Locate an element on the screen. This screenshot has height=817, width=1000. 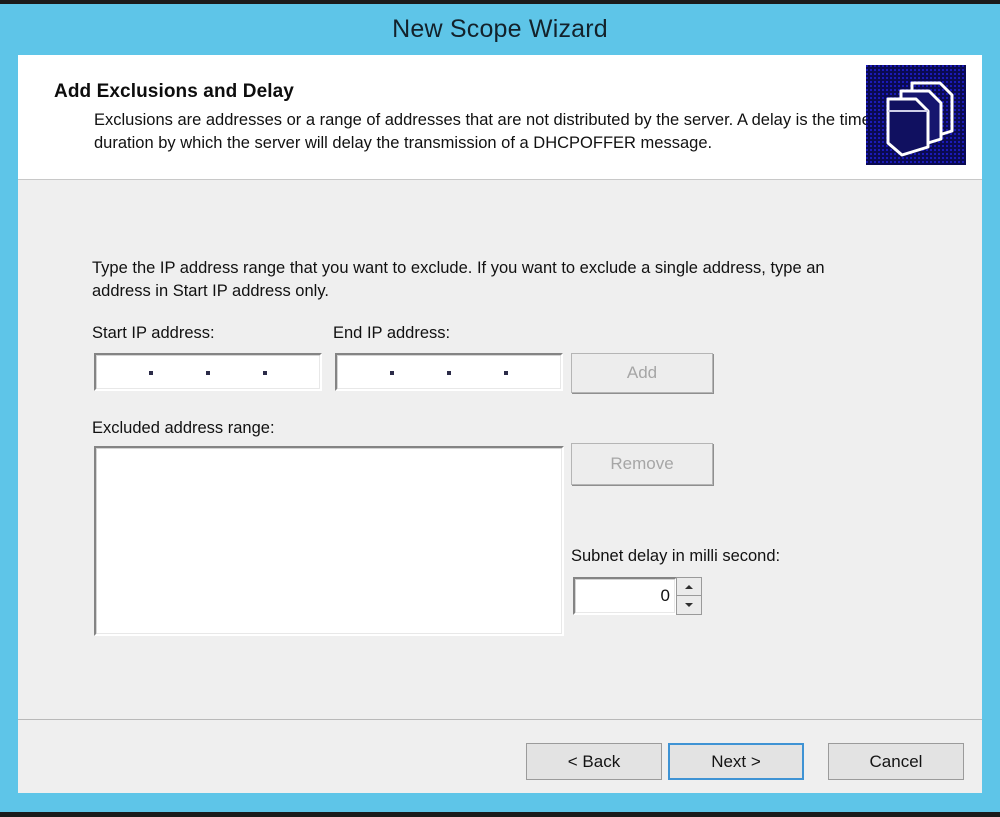
window-titlebar: New Scope Wizard is located at coordinates (500, 29).